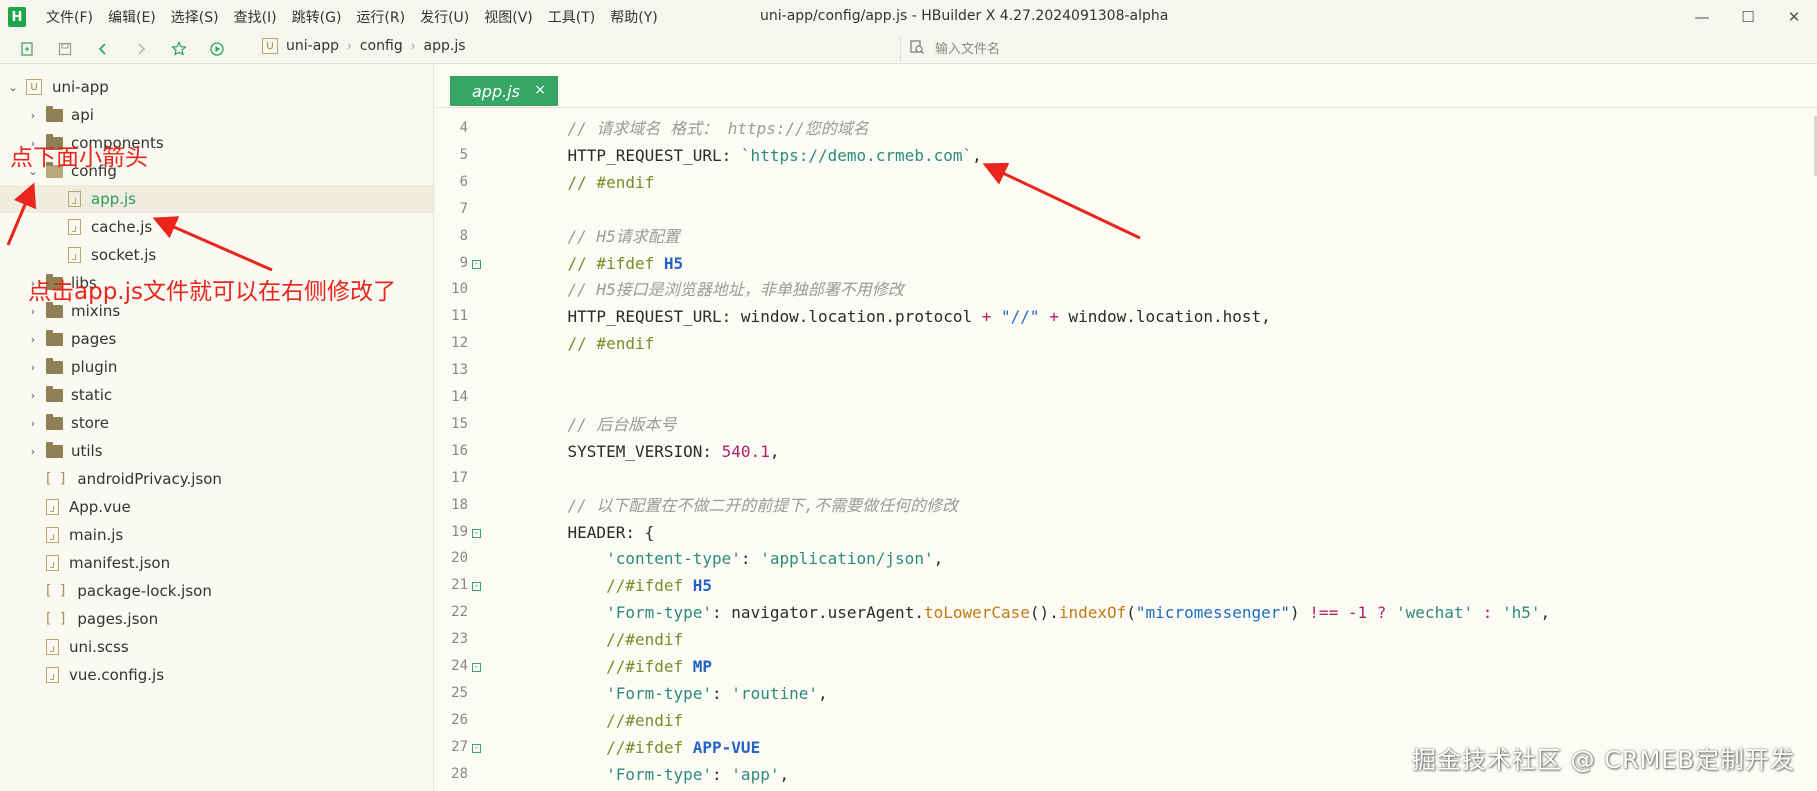  I want to click on code-token: H5, so click(673, 263).